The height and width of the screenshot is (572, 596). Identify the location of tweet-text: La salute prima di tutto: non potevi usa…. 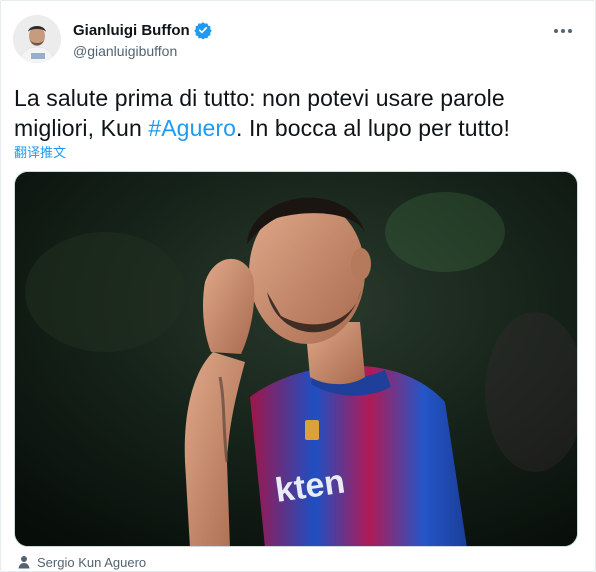
(299, 113).